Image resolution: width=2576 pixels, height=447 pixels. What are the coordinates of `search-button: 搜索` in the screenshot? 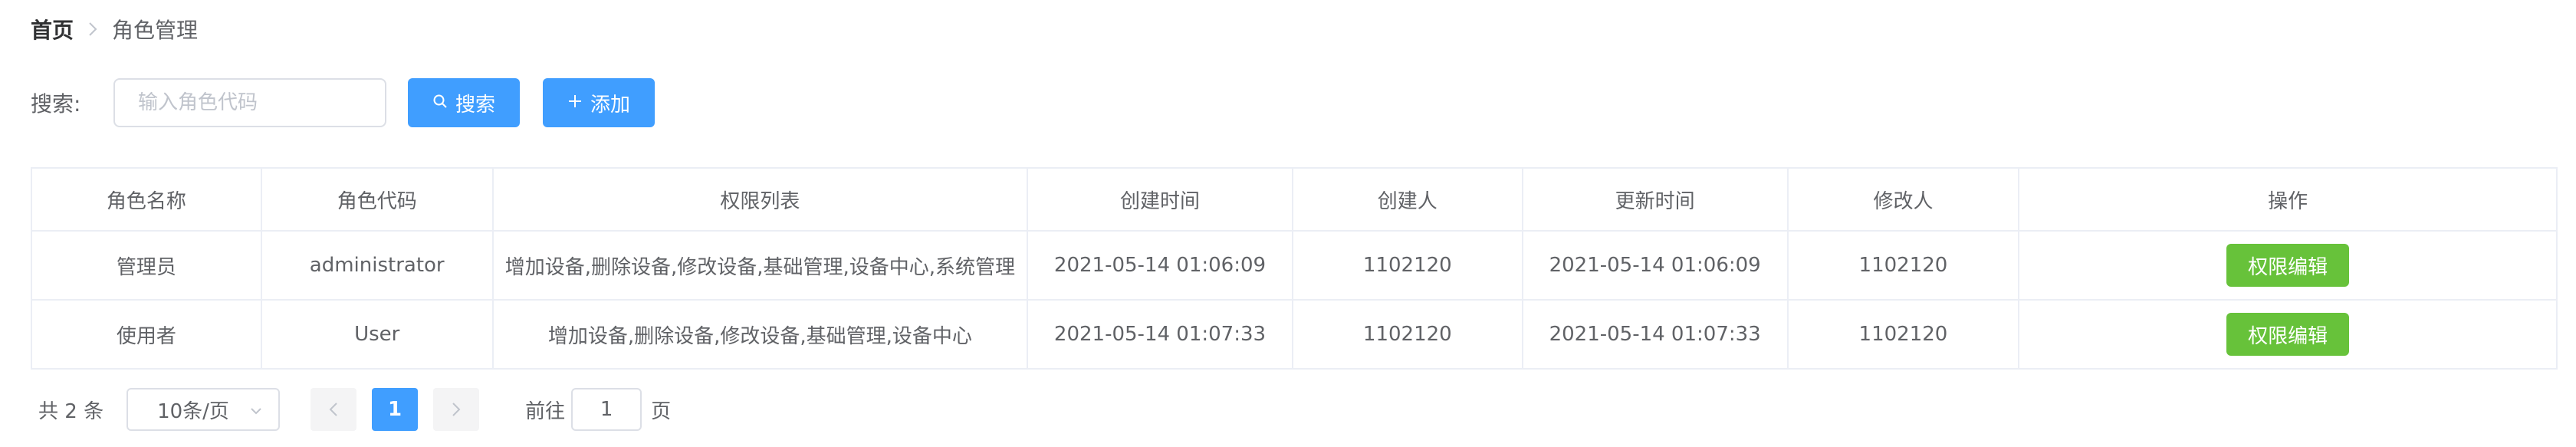 It's located at (464, 103).